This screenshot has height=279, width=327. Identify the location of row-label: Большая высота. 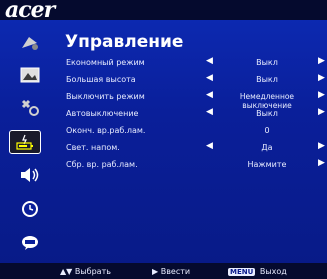
(101, 79).